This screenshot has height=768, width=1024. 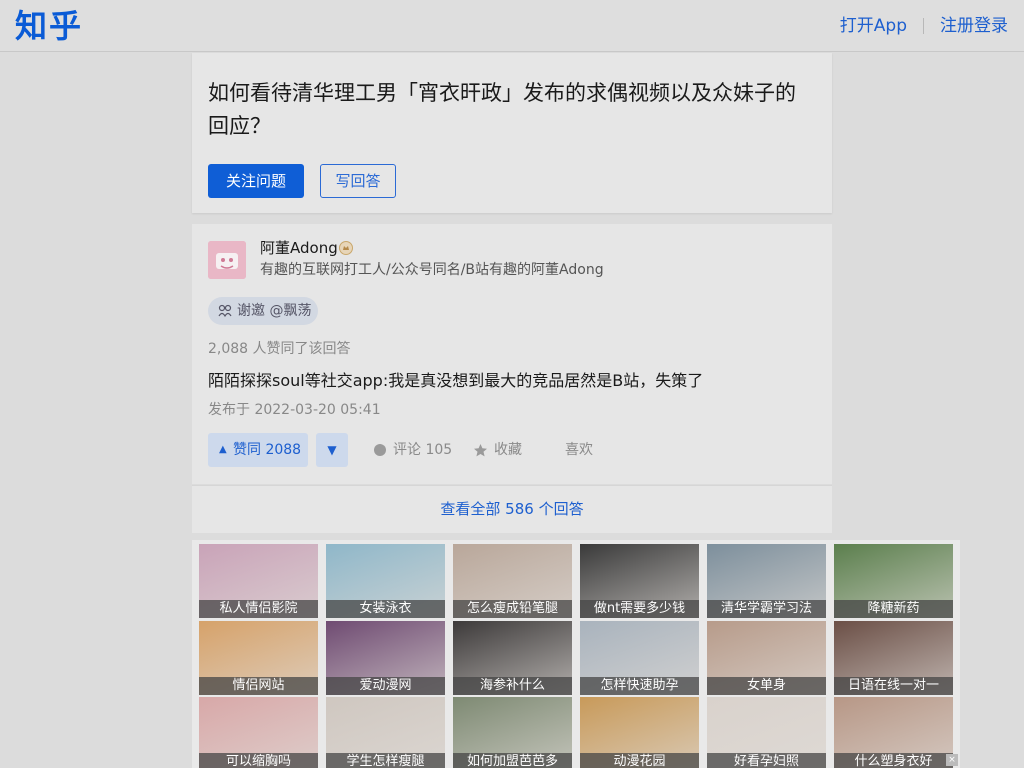 I want to click on like-label: 喜欢, so click(x=579, y=450).